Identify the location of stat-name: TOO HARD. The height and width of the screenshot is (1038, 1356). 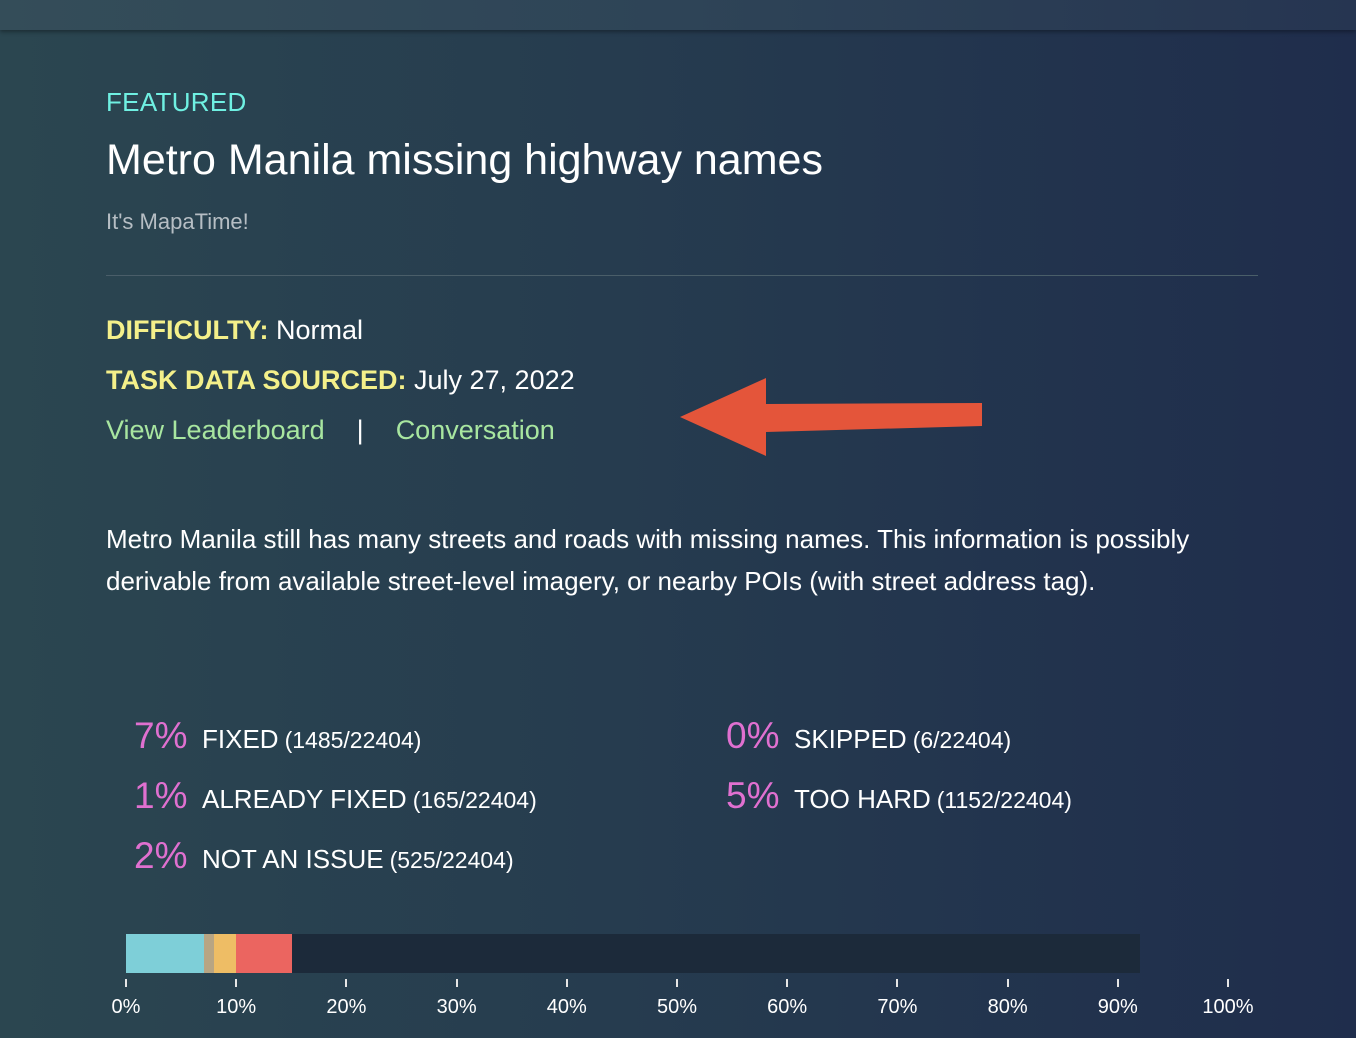
(862, 799).